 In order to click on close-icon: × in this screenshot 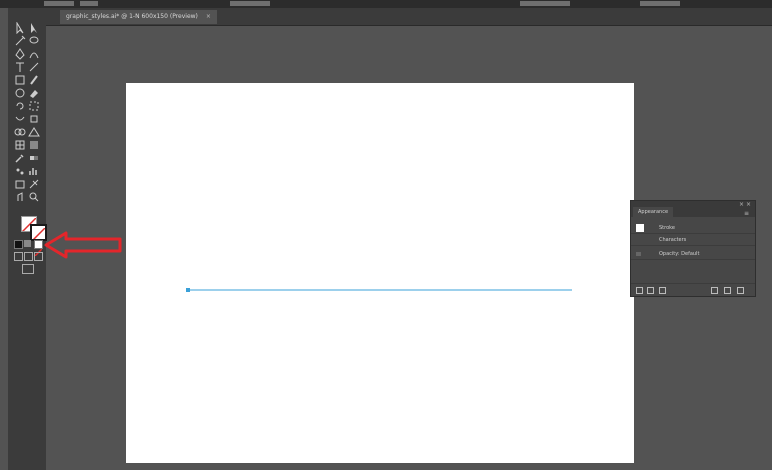, I will do `click(208, 16)`.